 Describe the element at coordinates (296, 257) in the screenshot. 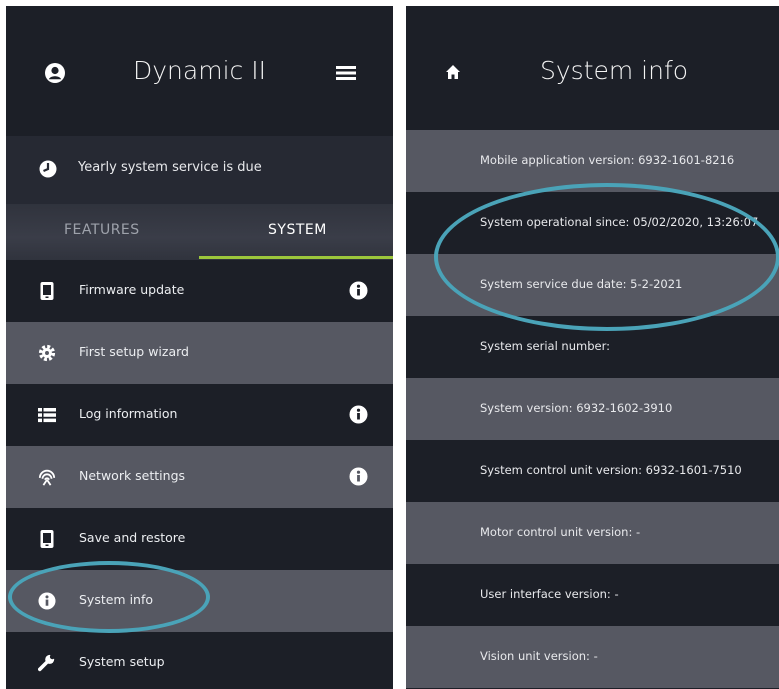

I see `active-tab-indicator` at that location.